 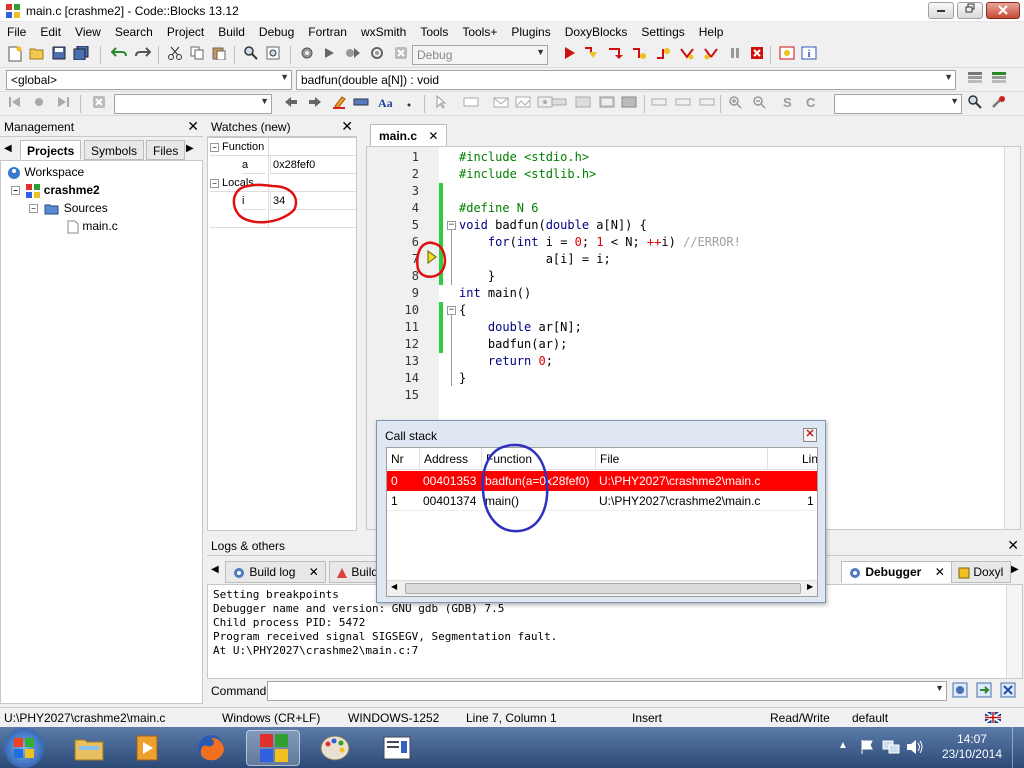 What do you see at coordinates (114, 150) in the screenshot?
I see `tab-symbols: Symbols` at bounding box center [114, 150].